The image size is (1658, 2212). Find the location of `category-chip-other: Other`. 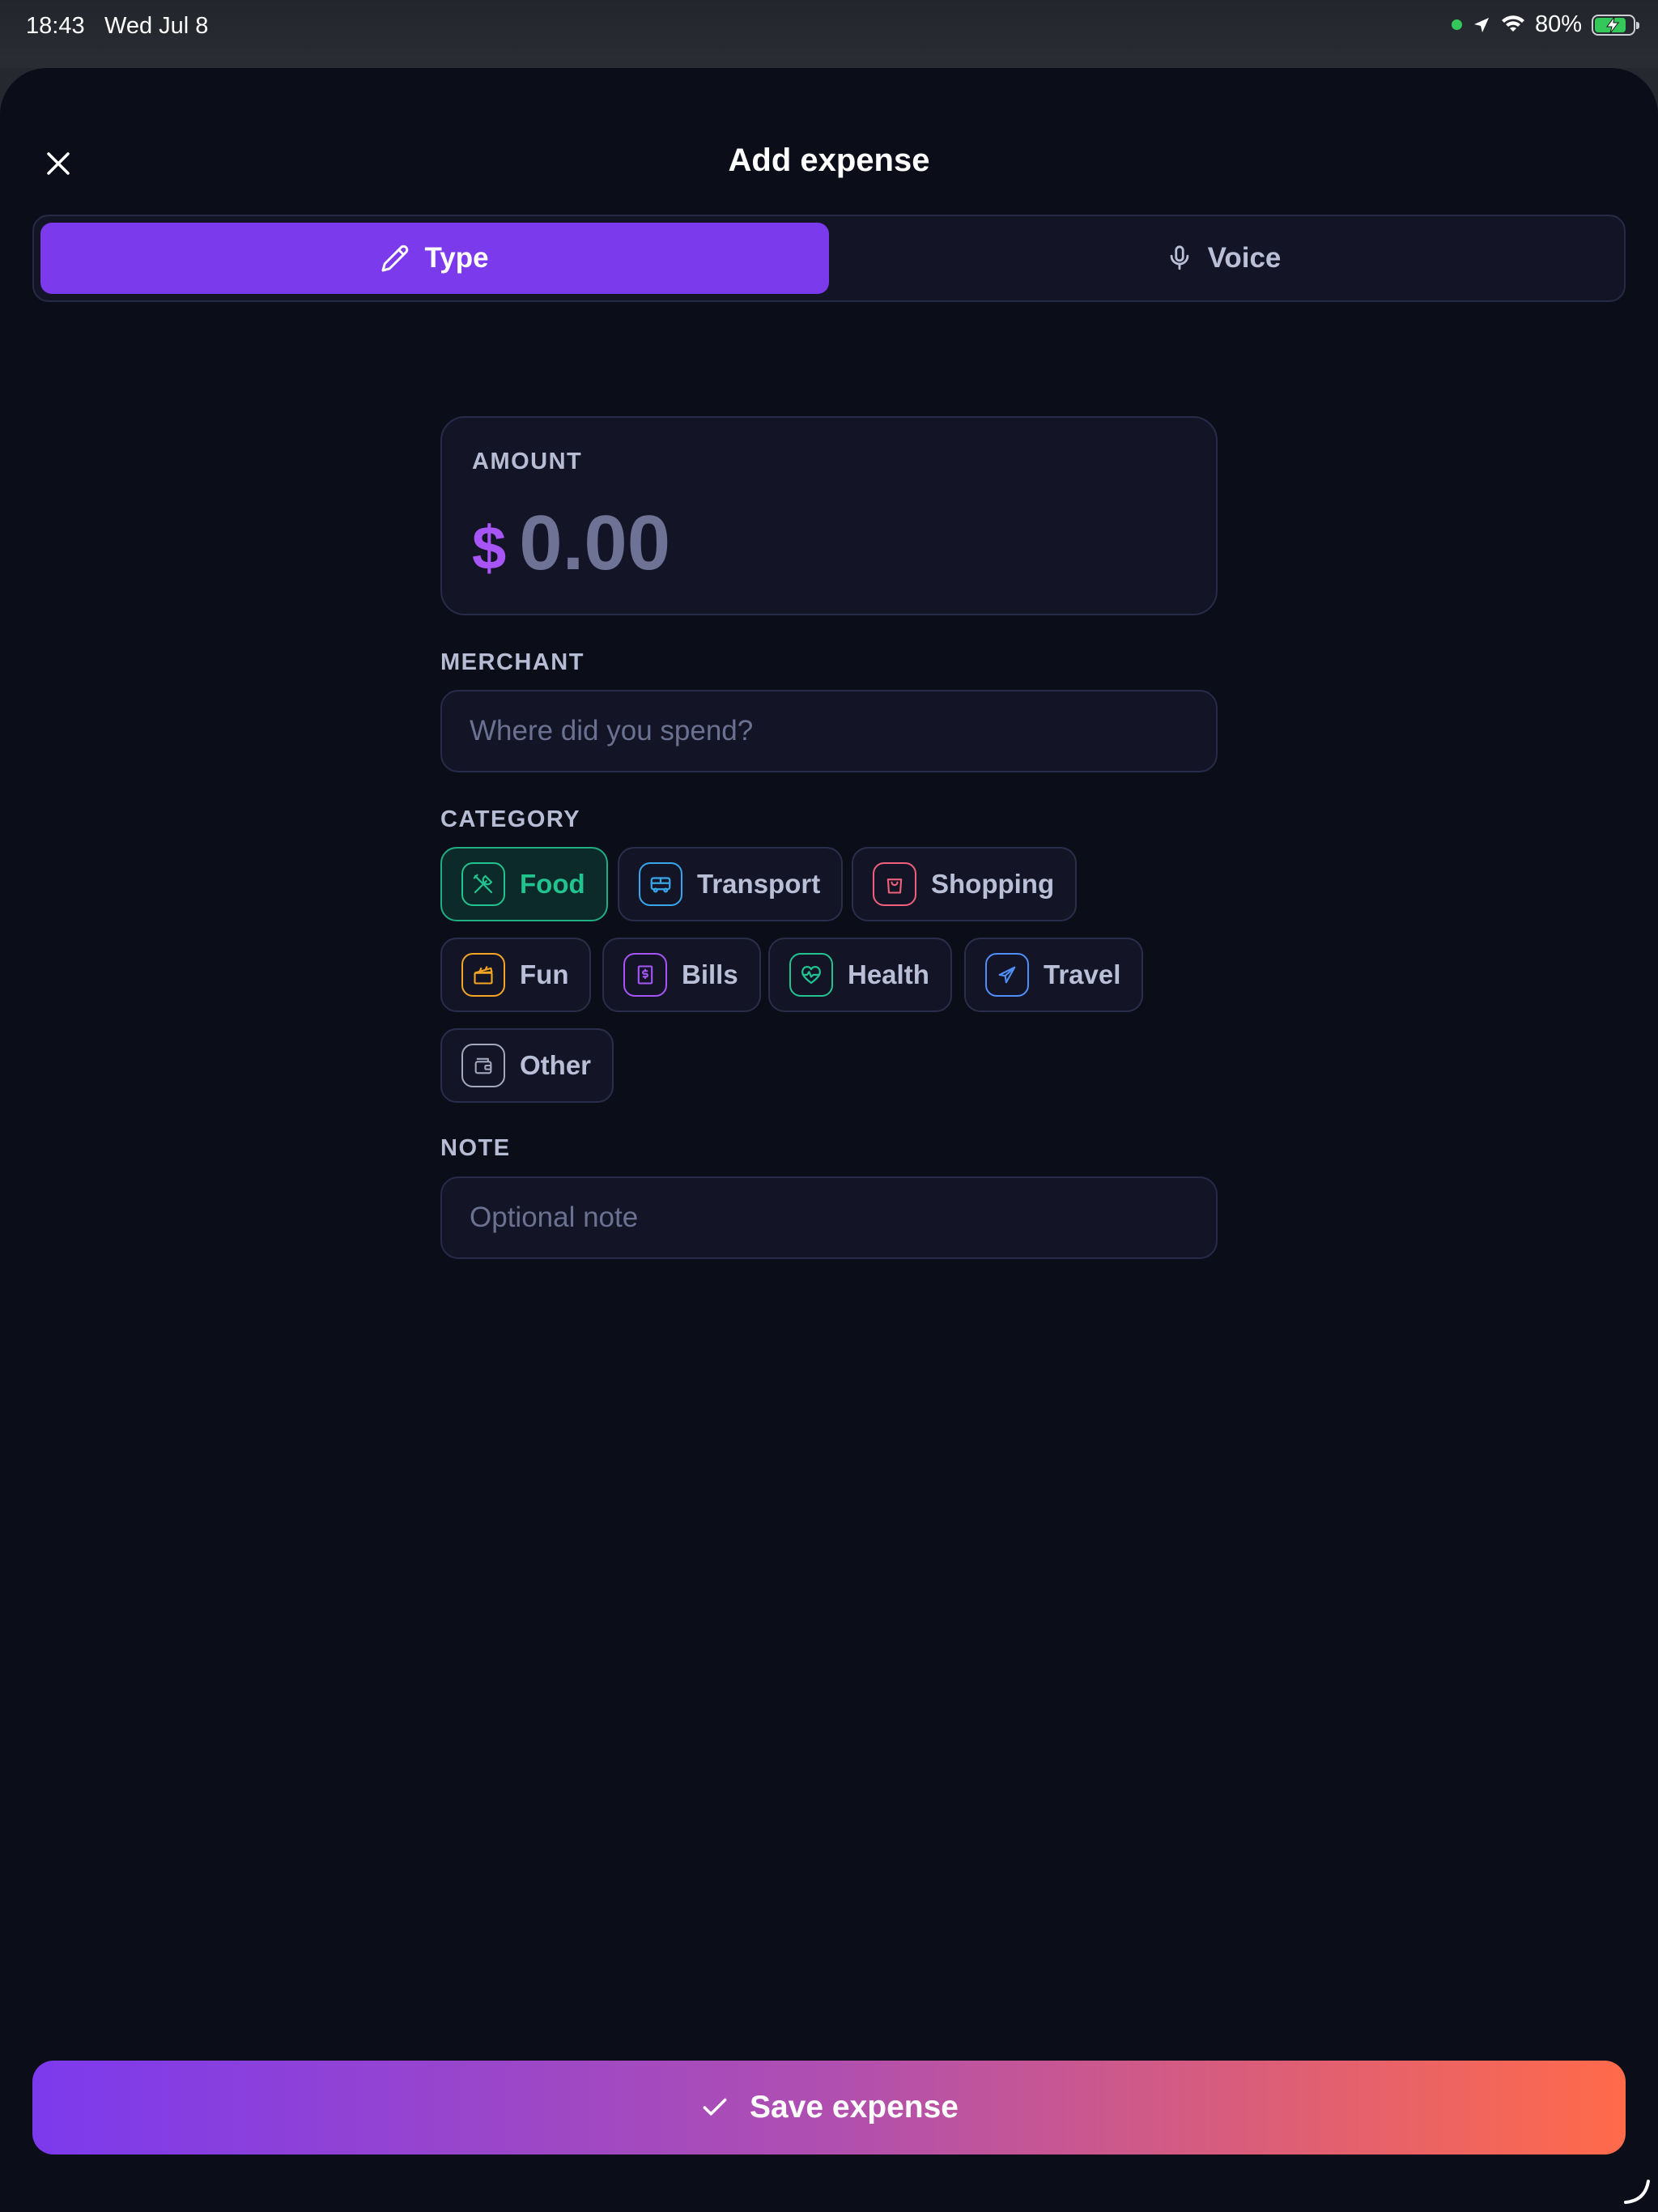

category-chip-other: Other is located at coordinates (527, 1065).